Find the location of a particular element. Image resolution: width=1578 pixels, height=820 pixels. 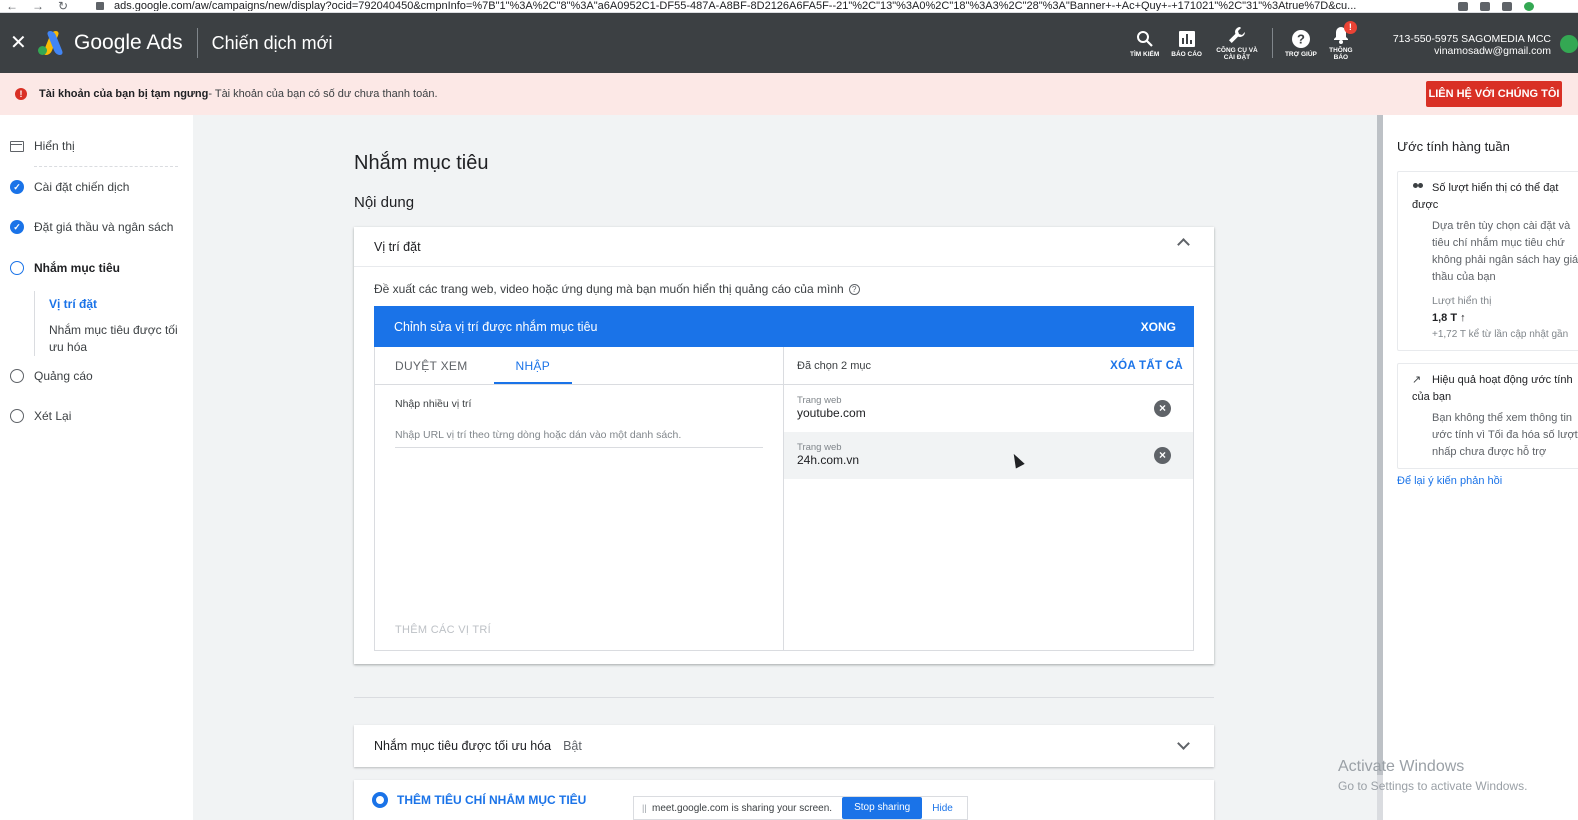

list-item: Trang web 24h.com.vn × is located at coordinates (988, 455).